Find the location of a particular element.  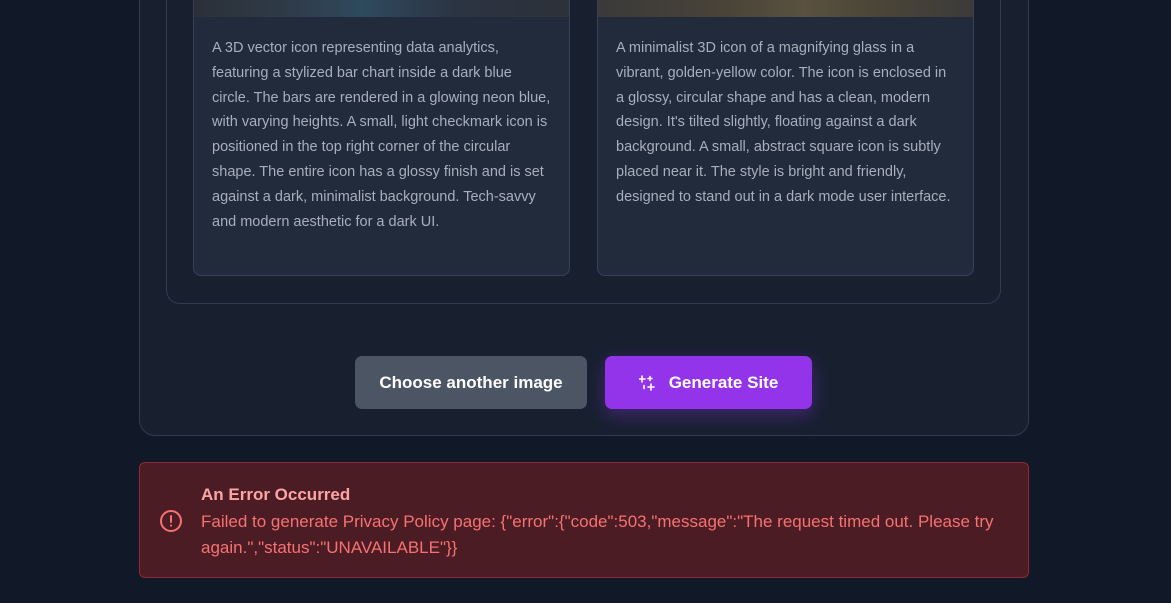

choose-another-image-label: Choose another image is located at coordinates (471, 382).